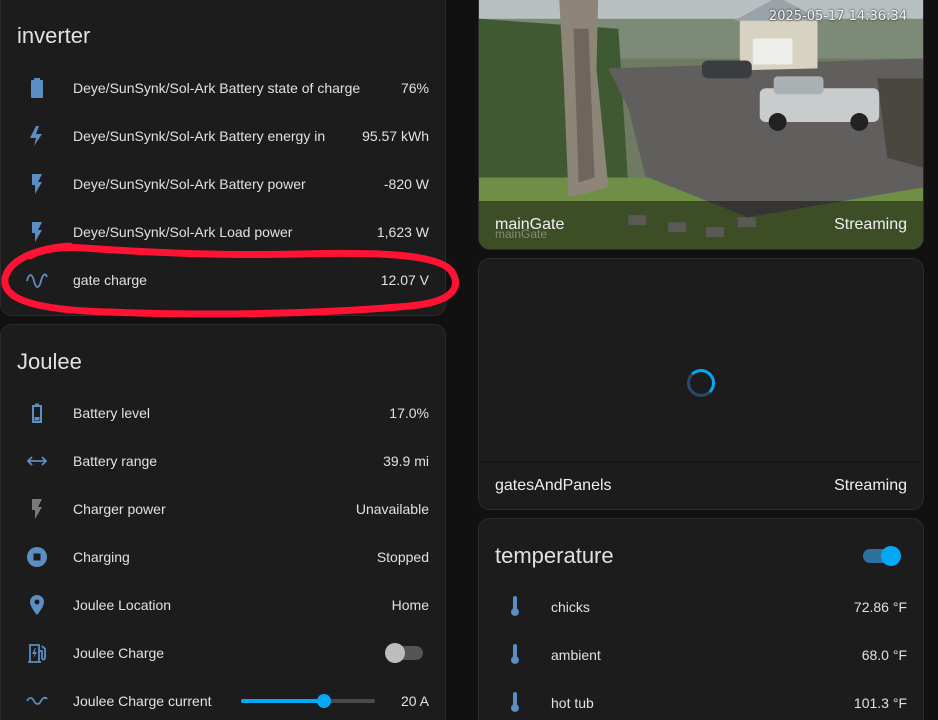  What do you see at coordinates (142, 701) in the screenshot?
I see `row-label: Joulee Charge current` at bounding box center [142, 701].